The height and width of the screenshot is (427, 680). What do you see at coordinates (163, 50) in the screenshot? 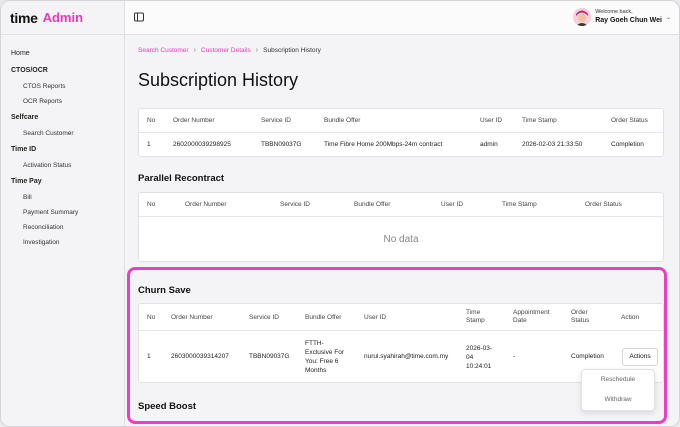
I see `breadcrumb-search-customer: Search Customer` at bounding box center [163, 50].